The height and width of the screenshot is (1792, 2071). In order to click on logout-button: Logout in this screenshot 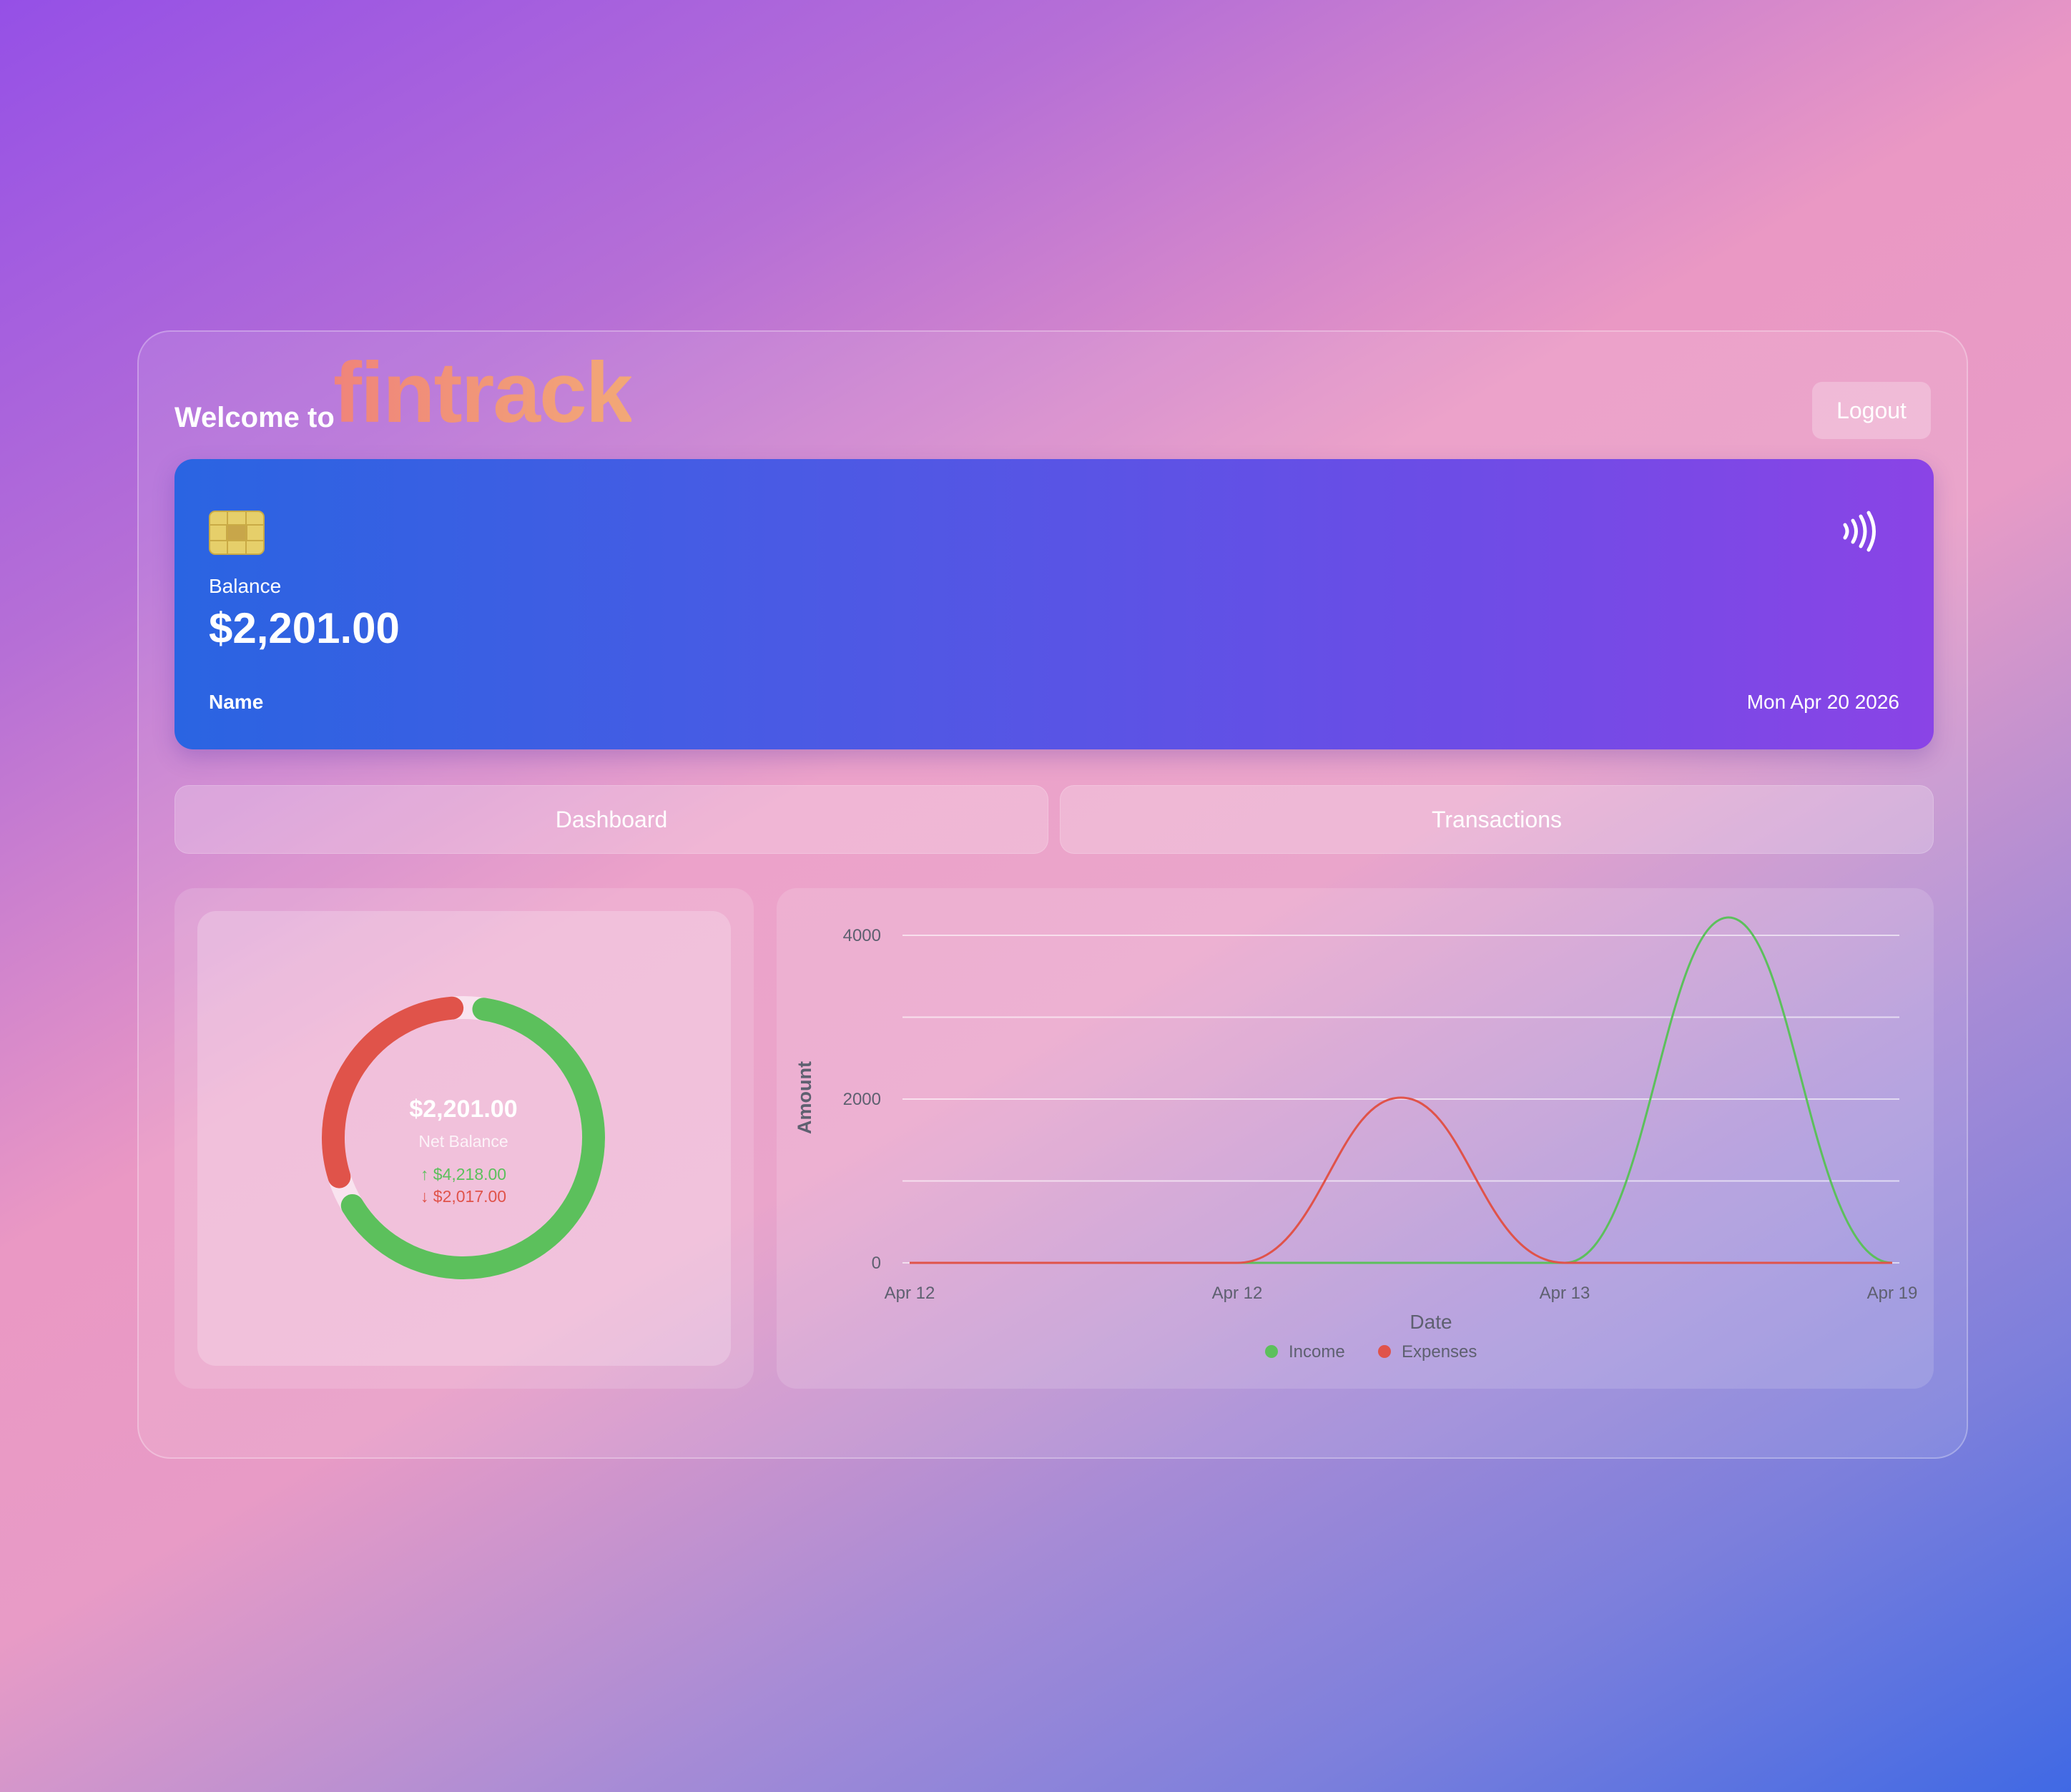, I will do `click(1872, 410)`.